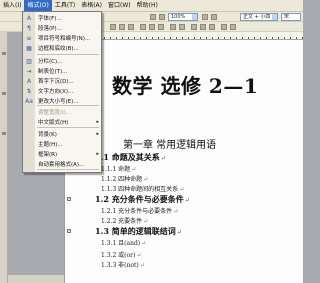  I want to click on font-value: 宋, so click(287, 17).